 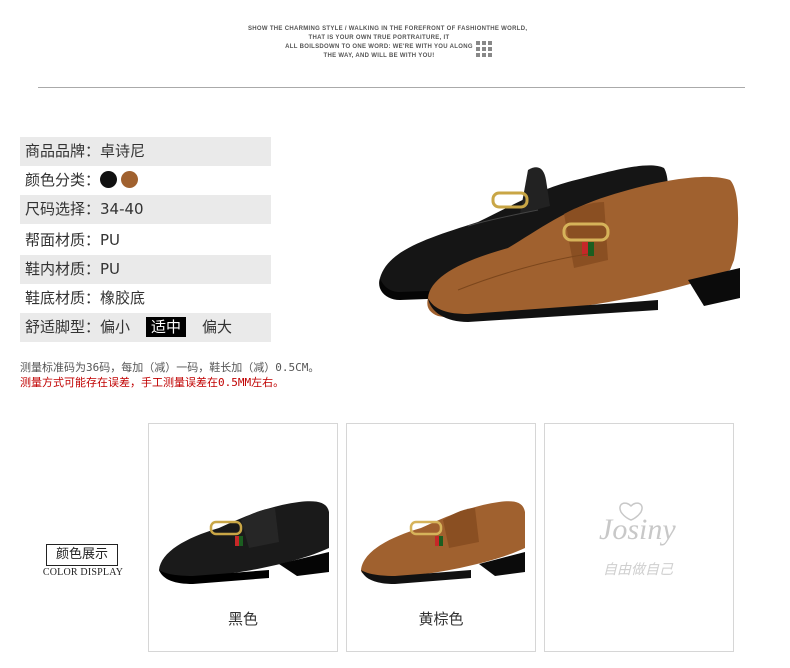 I want to click on black-caption: 黑色, so click(x=242, y=619).